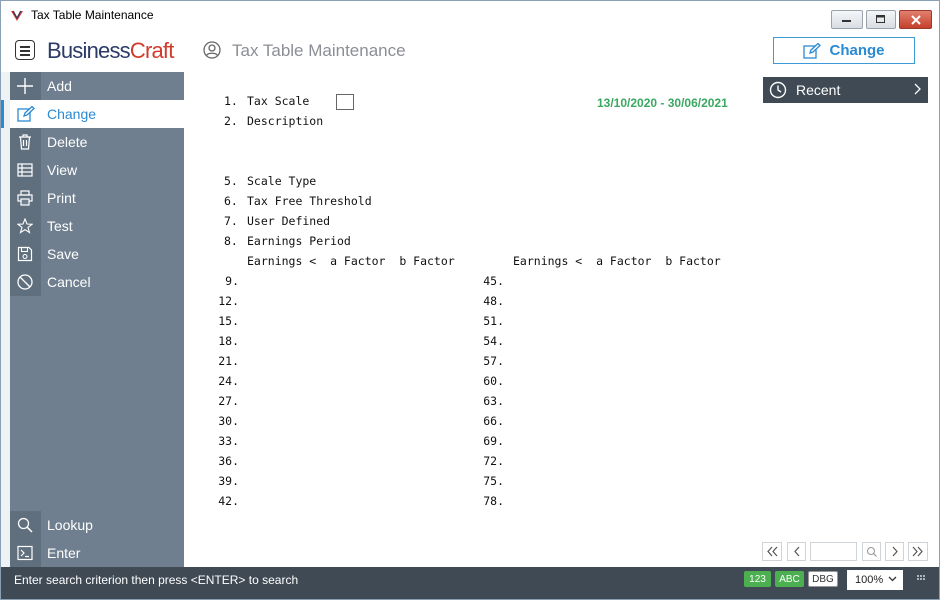 Image resolution: width=940 pixels, height=600 pixels. I want to click on row-number: 15., so click(228, 321).